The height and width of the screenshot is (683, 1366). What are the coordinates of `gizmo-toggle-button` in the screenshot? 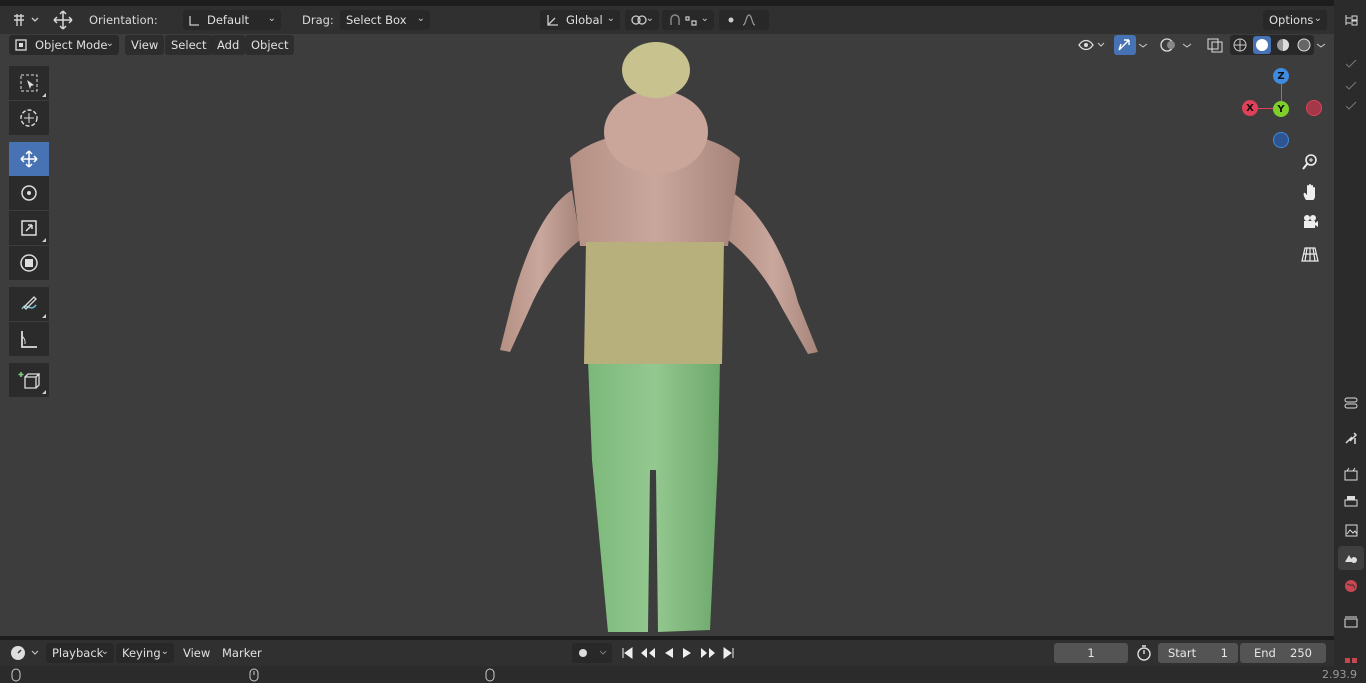 It's located at (1125, 45).